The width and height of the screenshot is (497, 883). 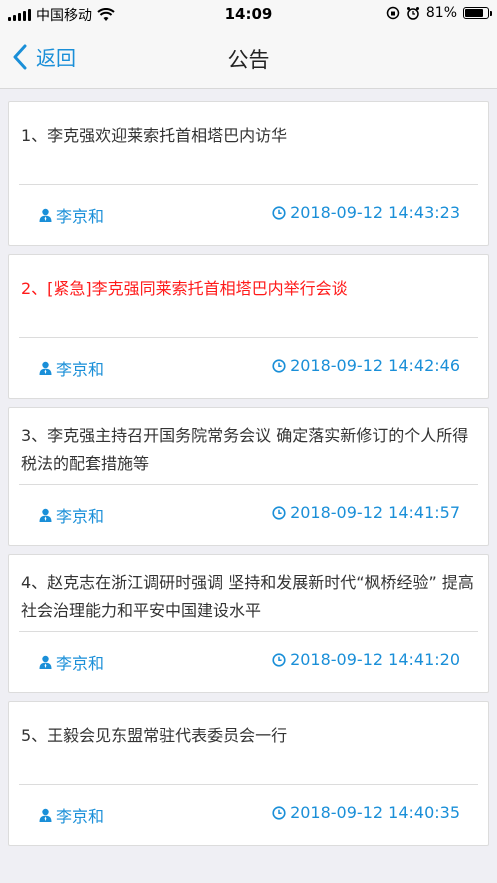 What do you see at coordinates (375, 659) in the screenshot?
I see `timestamp-text: 2018-09-12 14:41:20` at bounding box center [375, 659].